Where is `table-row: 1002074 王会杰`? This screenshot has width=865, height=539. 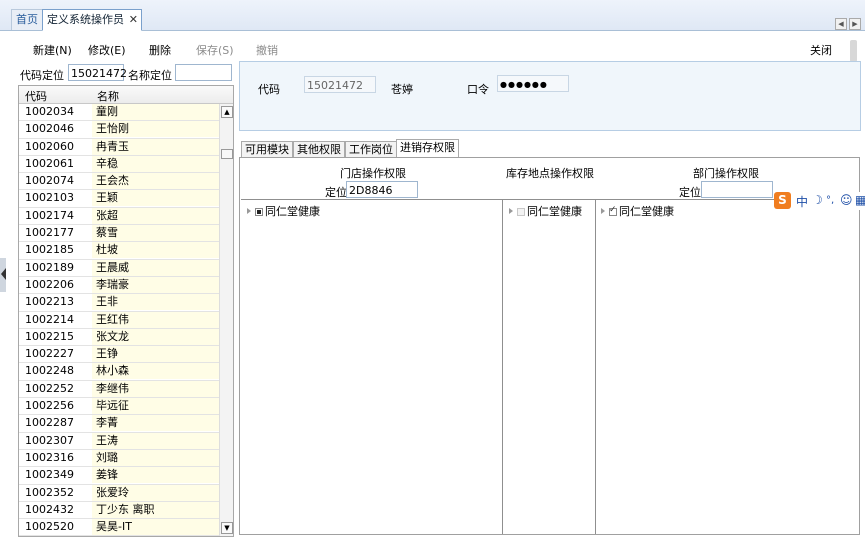 table-row: 1002074 王会杰 is located at coordinates (119, 182).